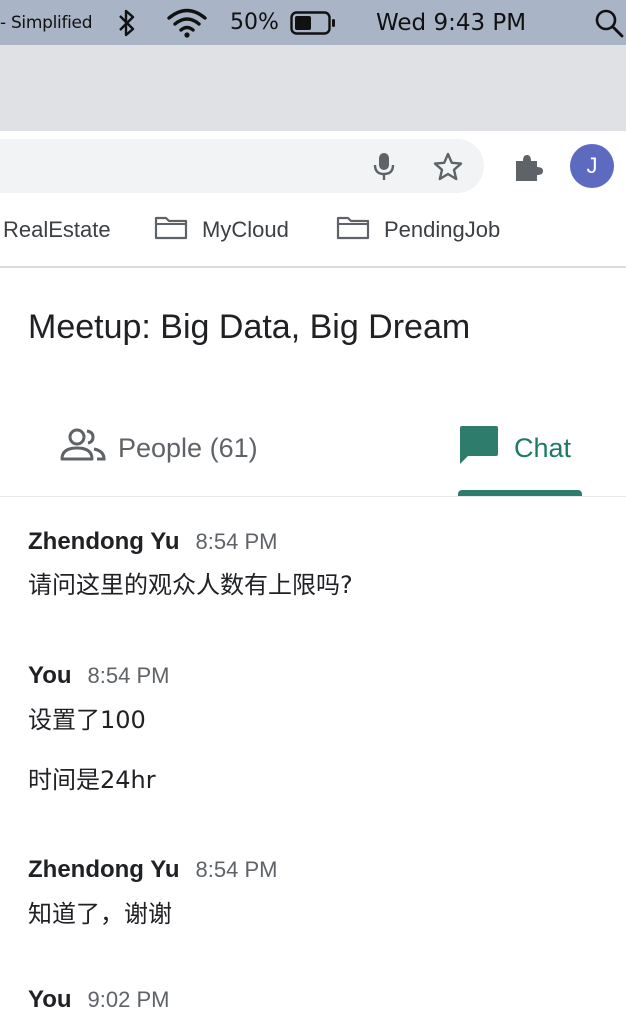 This screenshot has width=626, height=1014. Describe the element at coordinates (190, 585) in the screenshot. I see `message-text: 请问这里的观众人数有上限吗?` at that location.